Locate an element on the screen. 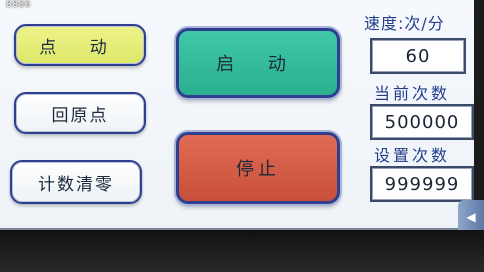 This screenshot has width=484, height=272. clear-count-button-label: 计数清零 is located at coordinates (76, 184).